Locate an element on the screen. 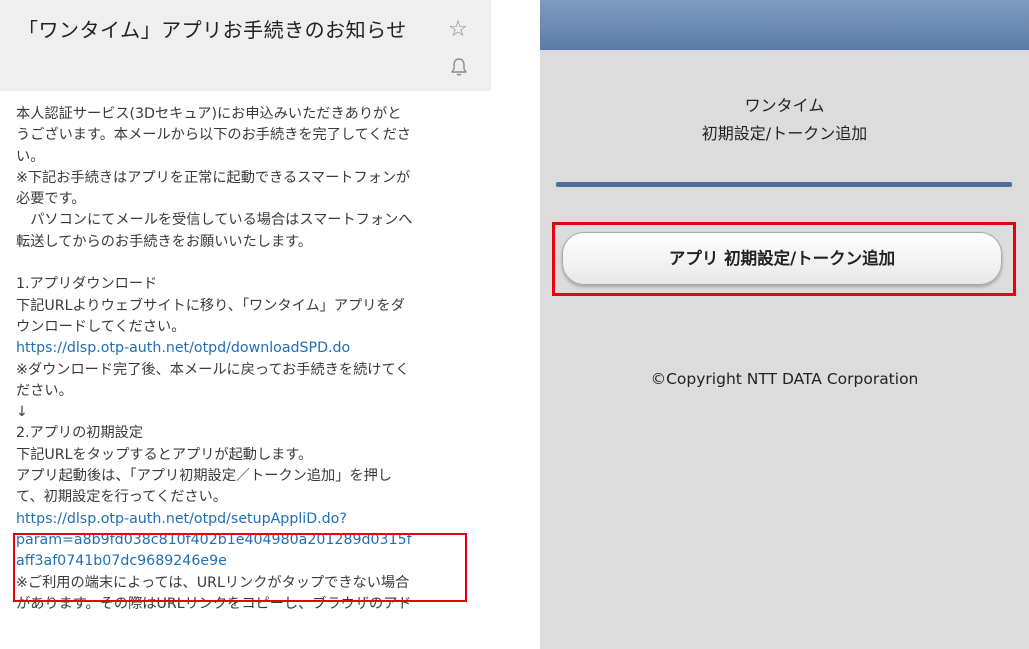 The height and width of the screenshot is (649, 1029). email-subject: 「ワンタイム」アプリお手続きのお知らせ is located at coordinates (212, 30).